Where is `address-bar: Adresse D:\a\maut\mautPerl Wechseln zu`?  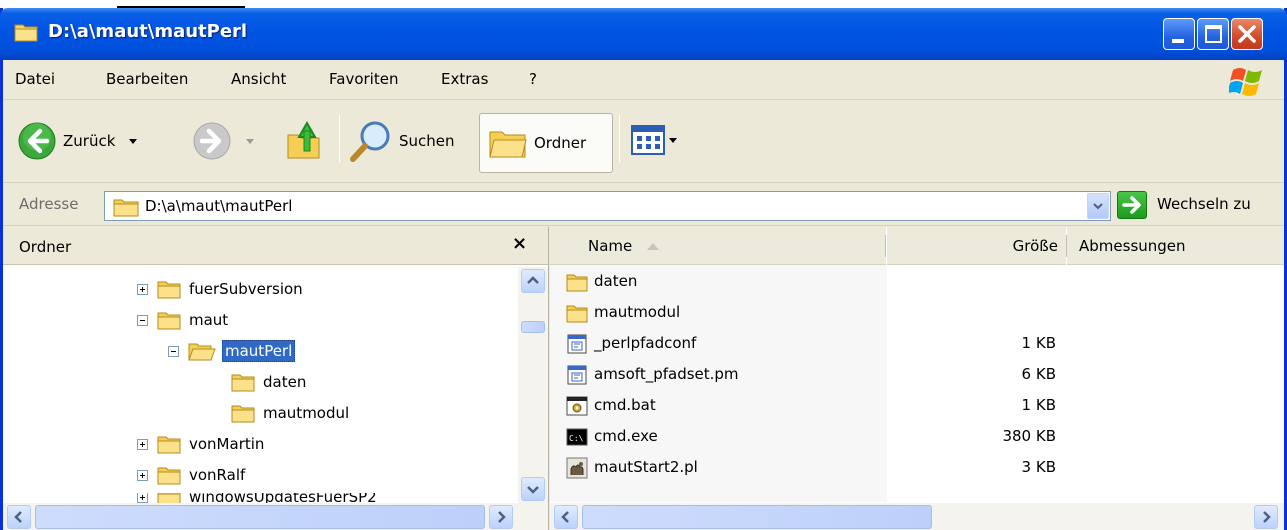 address-bar: Adresse D:\a\maut\mautPerl Wechseln zu is located at coordinates (643, 205).